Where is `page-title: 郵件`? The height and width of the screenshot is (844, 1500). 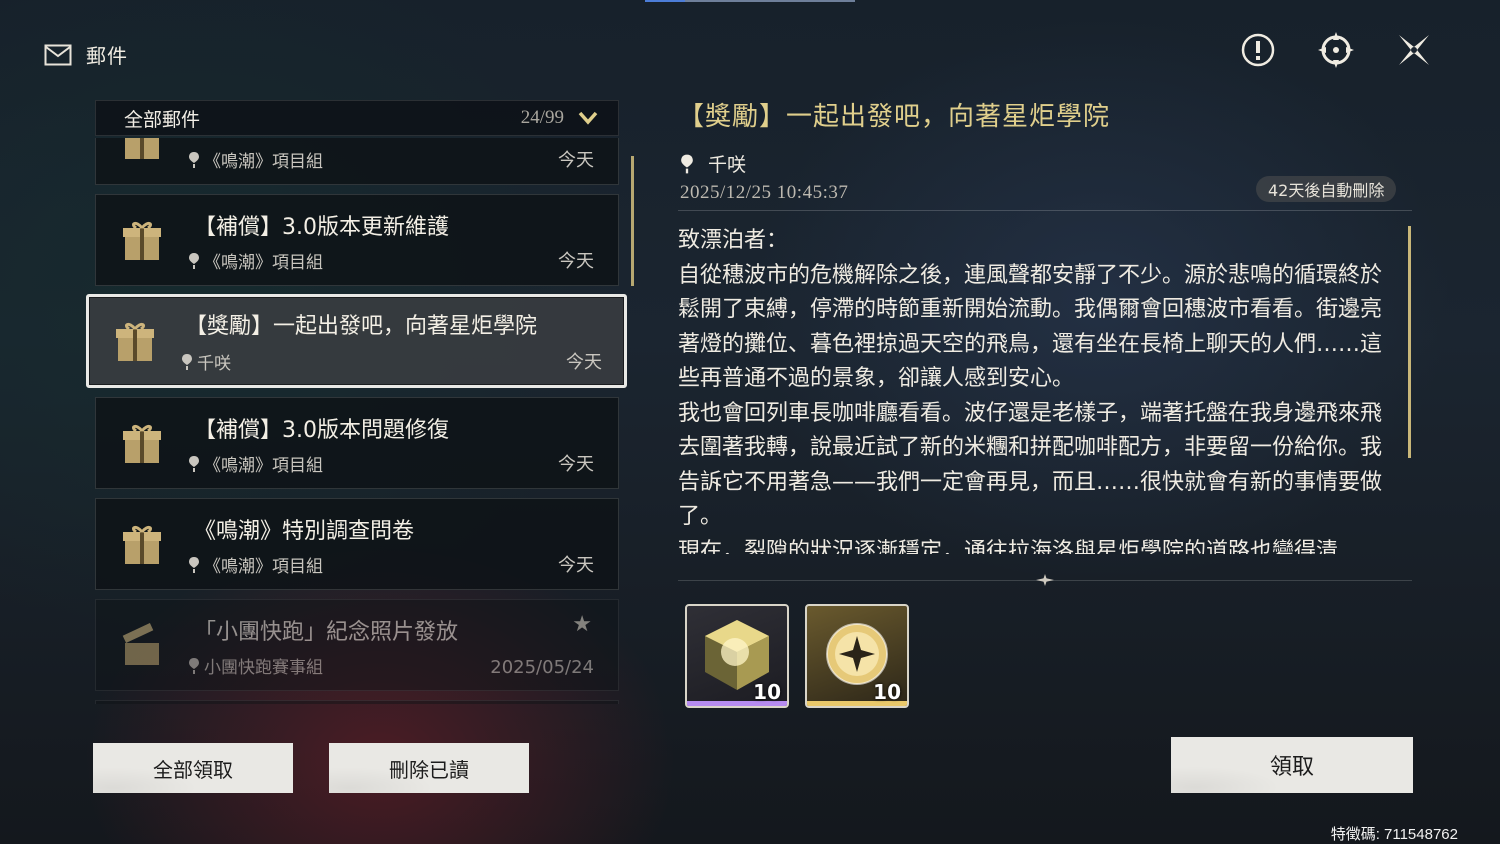 page-title: 郵件 is located at coordinates (107, 56).